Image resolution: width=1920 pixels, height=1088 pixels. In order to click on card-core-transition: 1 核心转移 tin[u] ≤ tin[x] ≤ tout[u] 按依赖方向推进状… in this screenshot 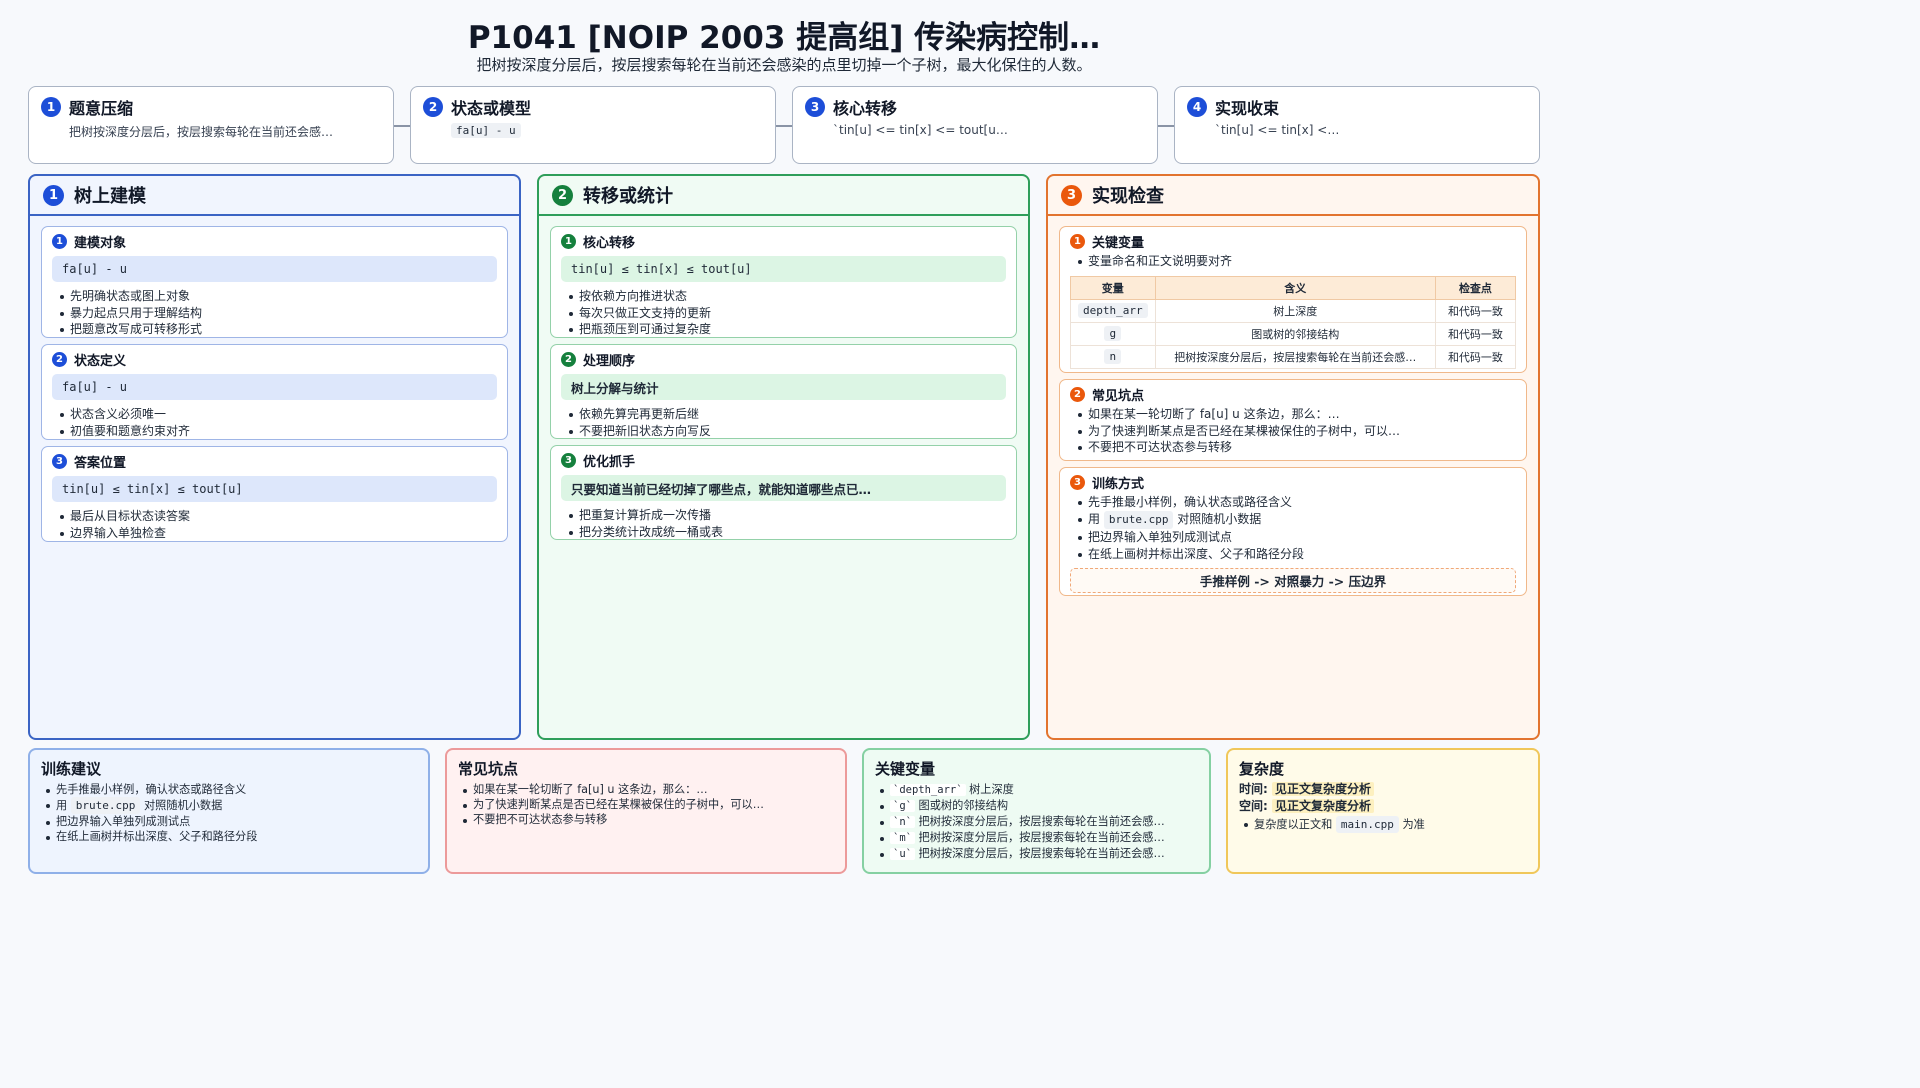, I will do `click(783, 282)`.